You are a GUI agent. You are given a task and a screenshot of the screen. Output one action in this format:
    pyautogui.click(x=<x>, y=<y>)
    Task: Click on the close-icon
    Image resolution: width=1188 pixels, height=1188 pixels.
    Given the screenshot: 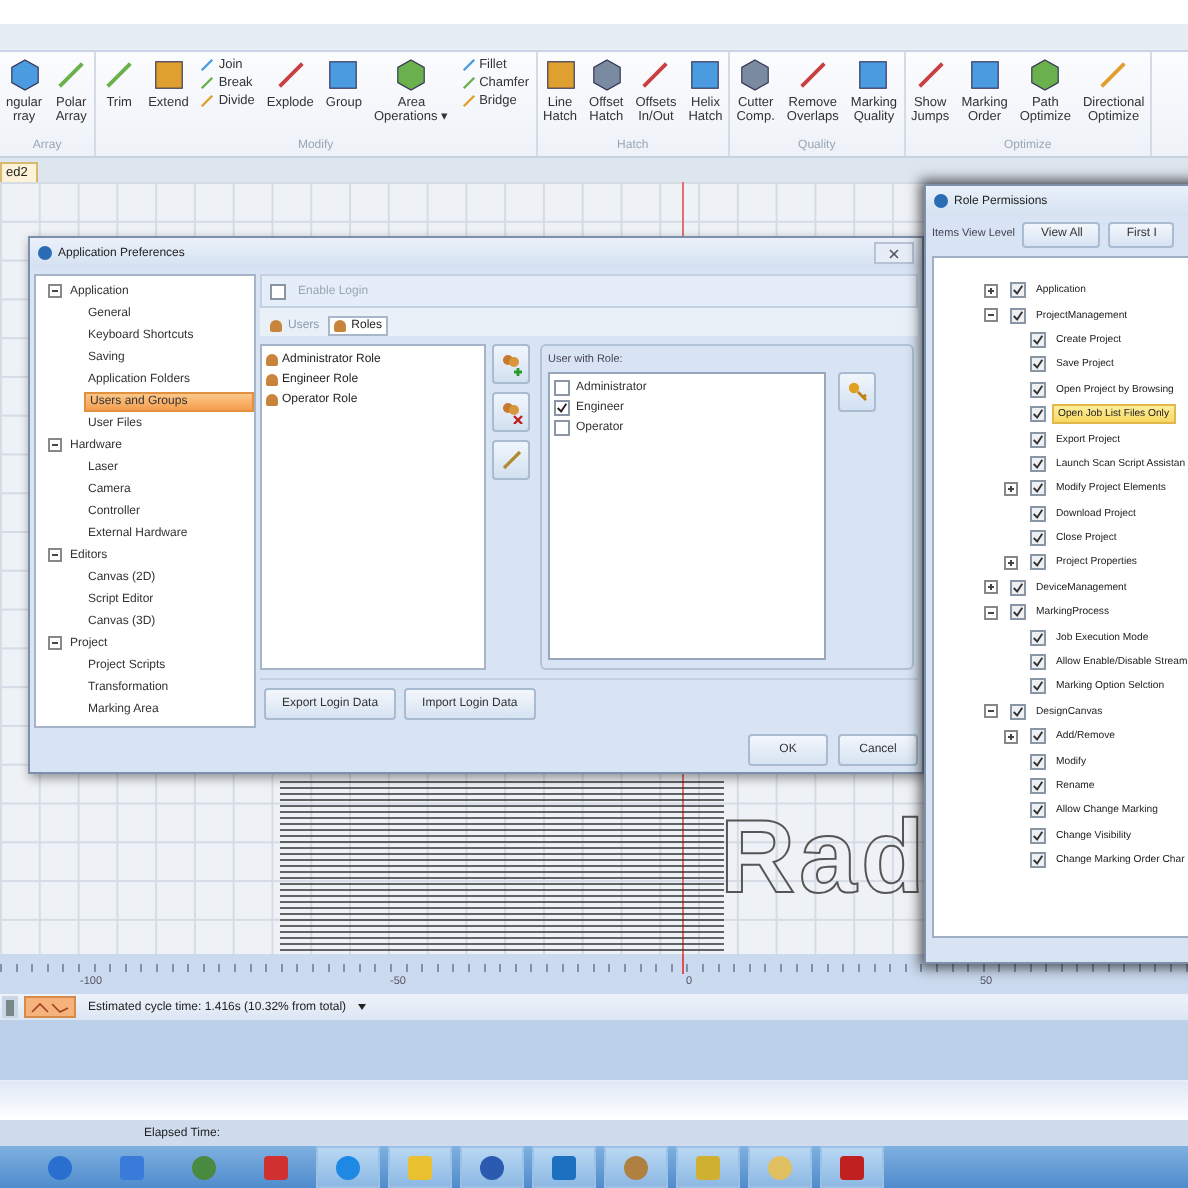 What is the action you would take?
    pyautogui.click(x=894, y=253)
    